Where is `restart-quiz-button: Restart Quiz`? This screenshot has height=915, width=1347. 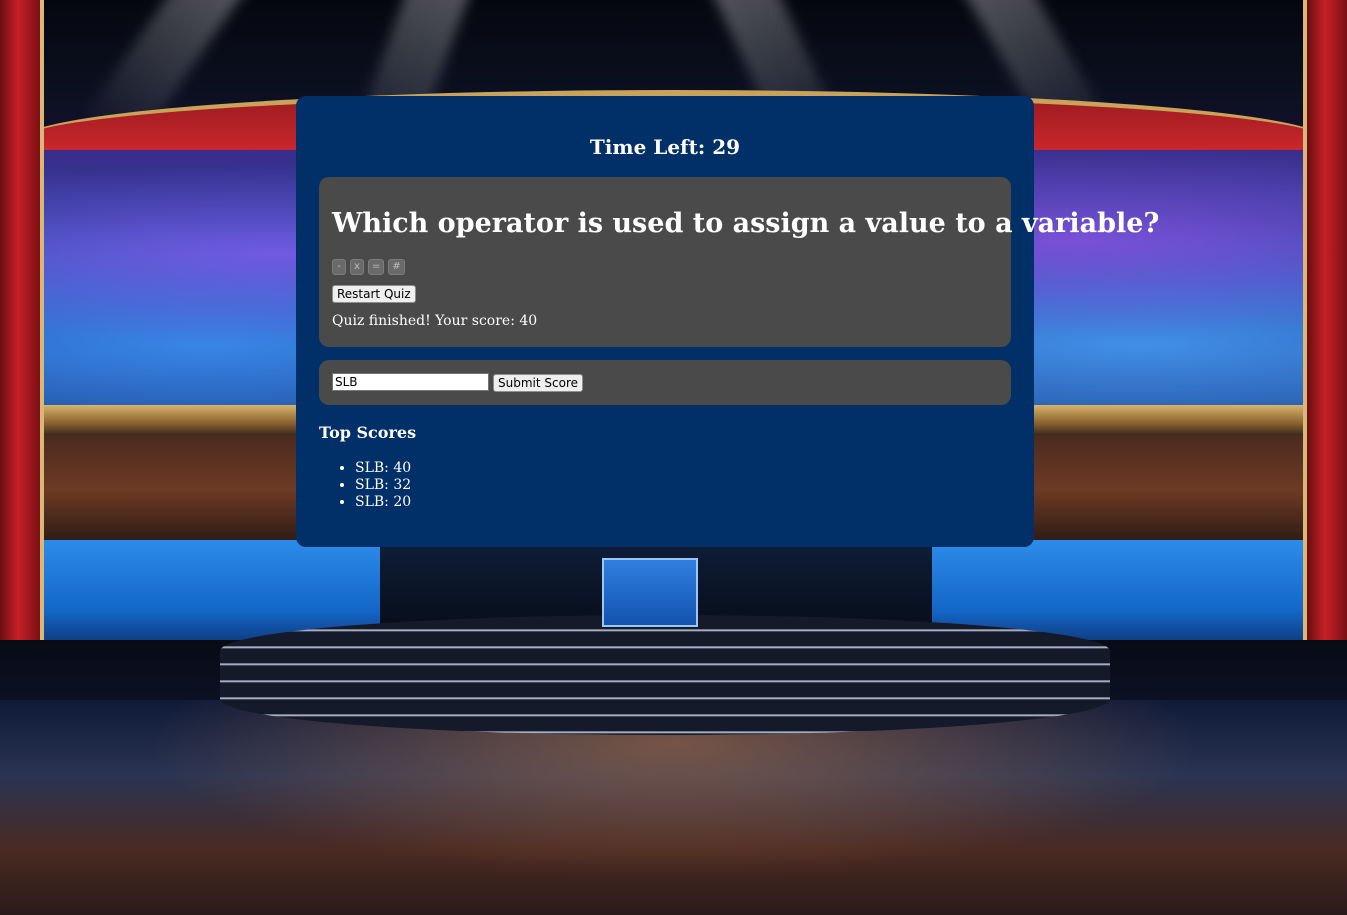
restart-quiz-button: Restart Quiz is located at coordinates (374, 294).